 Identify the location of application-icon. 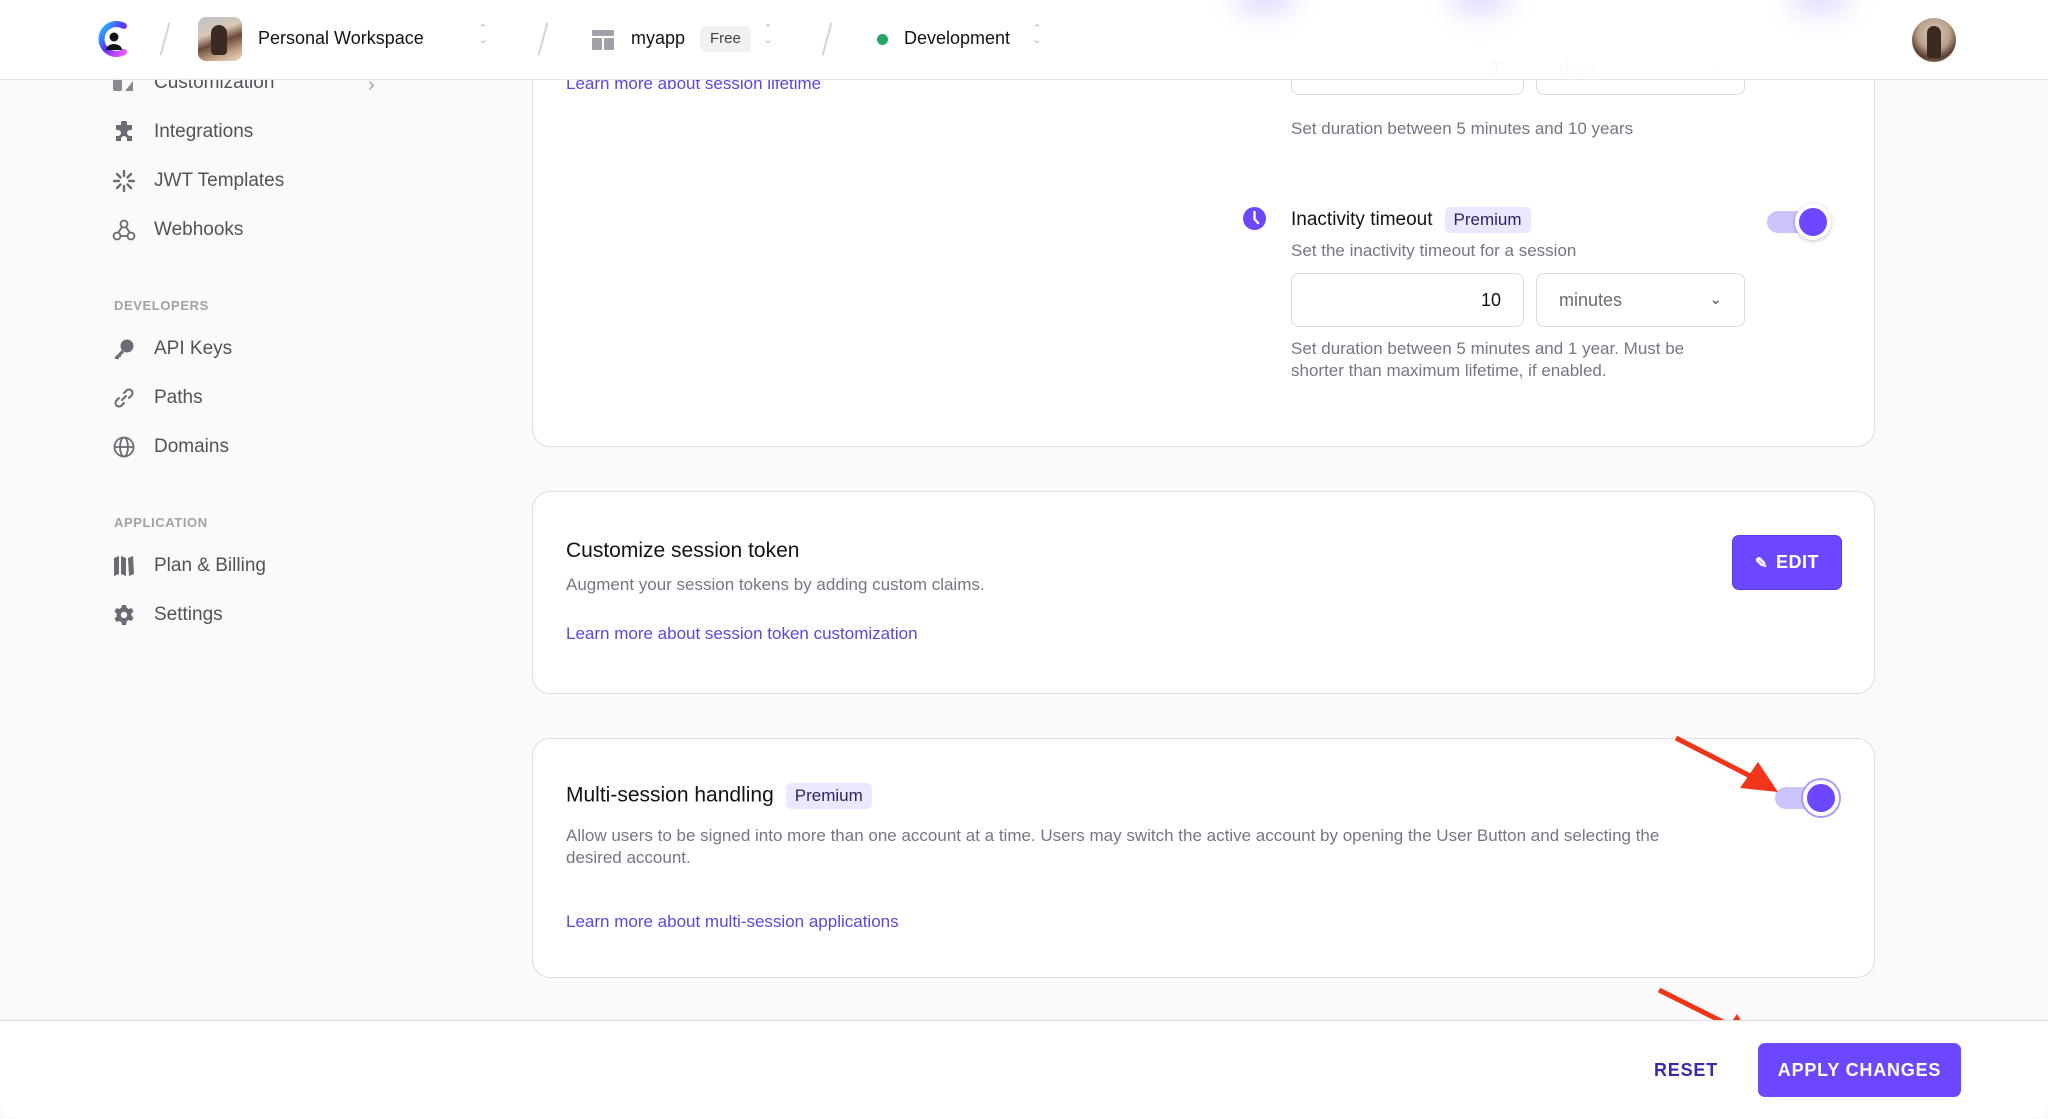
(603, 40).